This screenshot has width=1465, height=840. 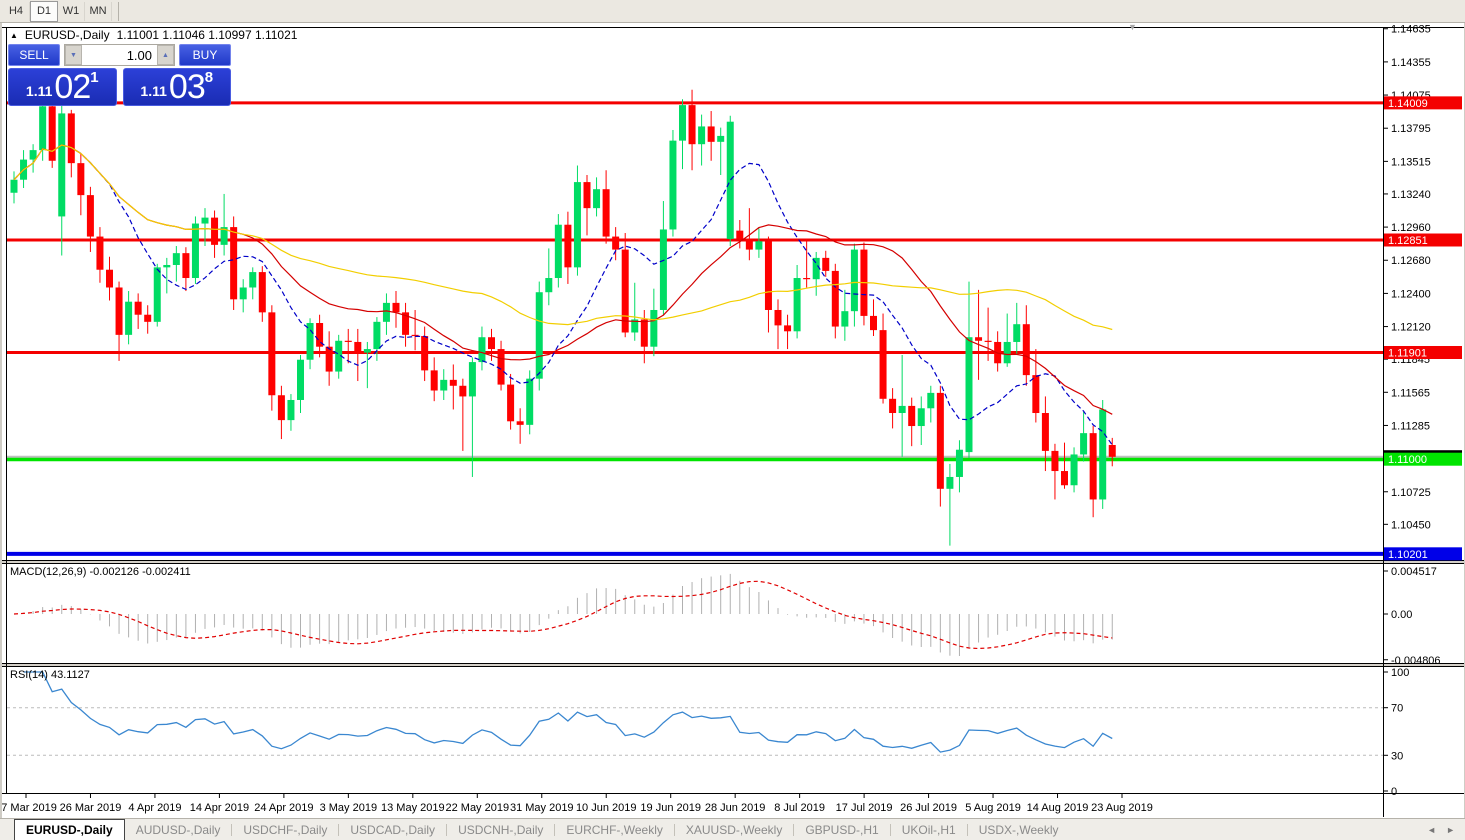 I want to click on sell-price-sup: 1, so click(x=94, y=77).